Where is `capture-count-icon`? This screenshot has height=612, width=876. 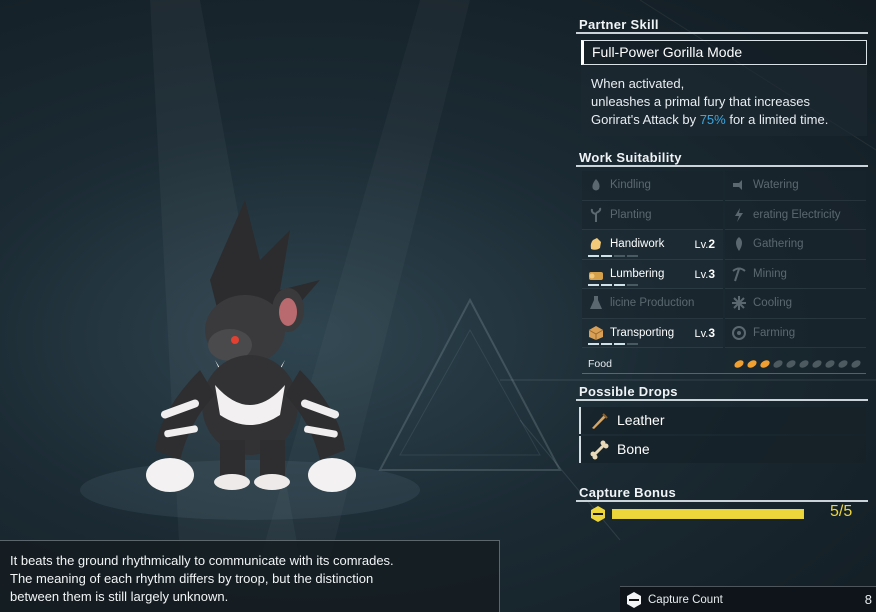 capture-count-icon is located at coordinates (634, 600).